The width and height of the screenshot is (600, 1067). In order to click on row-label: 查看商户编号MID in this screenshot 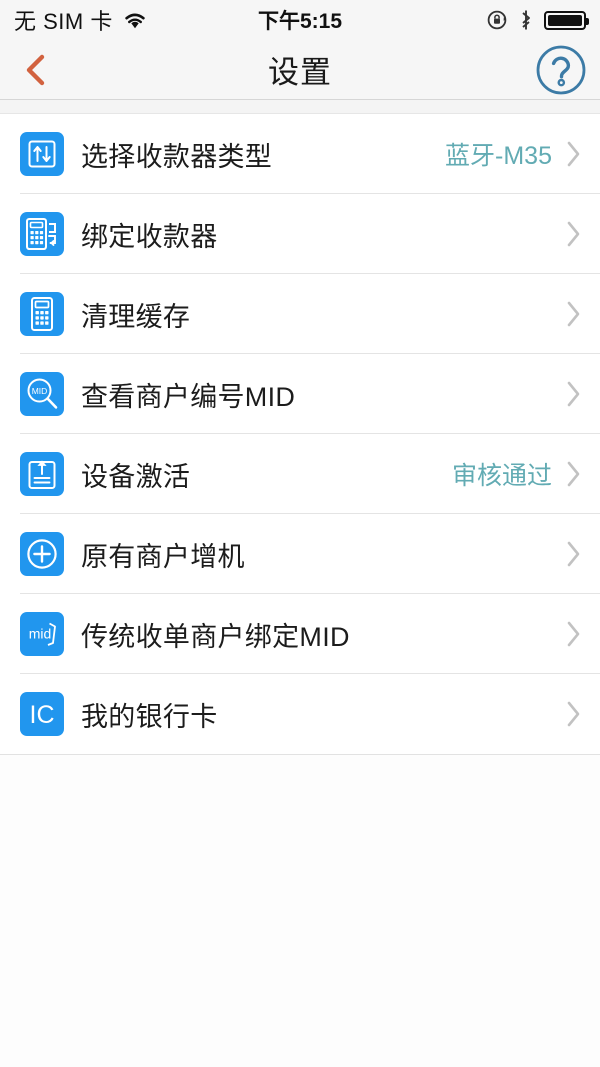, I will do `click(188, 396)`.